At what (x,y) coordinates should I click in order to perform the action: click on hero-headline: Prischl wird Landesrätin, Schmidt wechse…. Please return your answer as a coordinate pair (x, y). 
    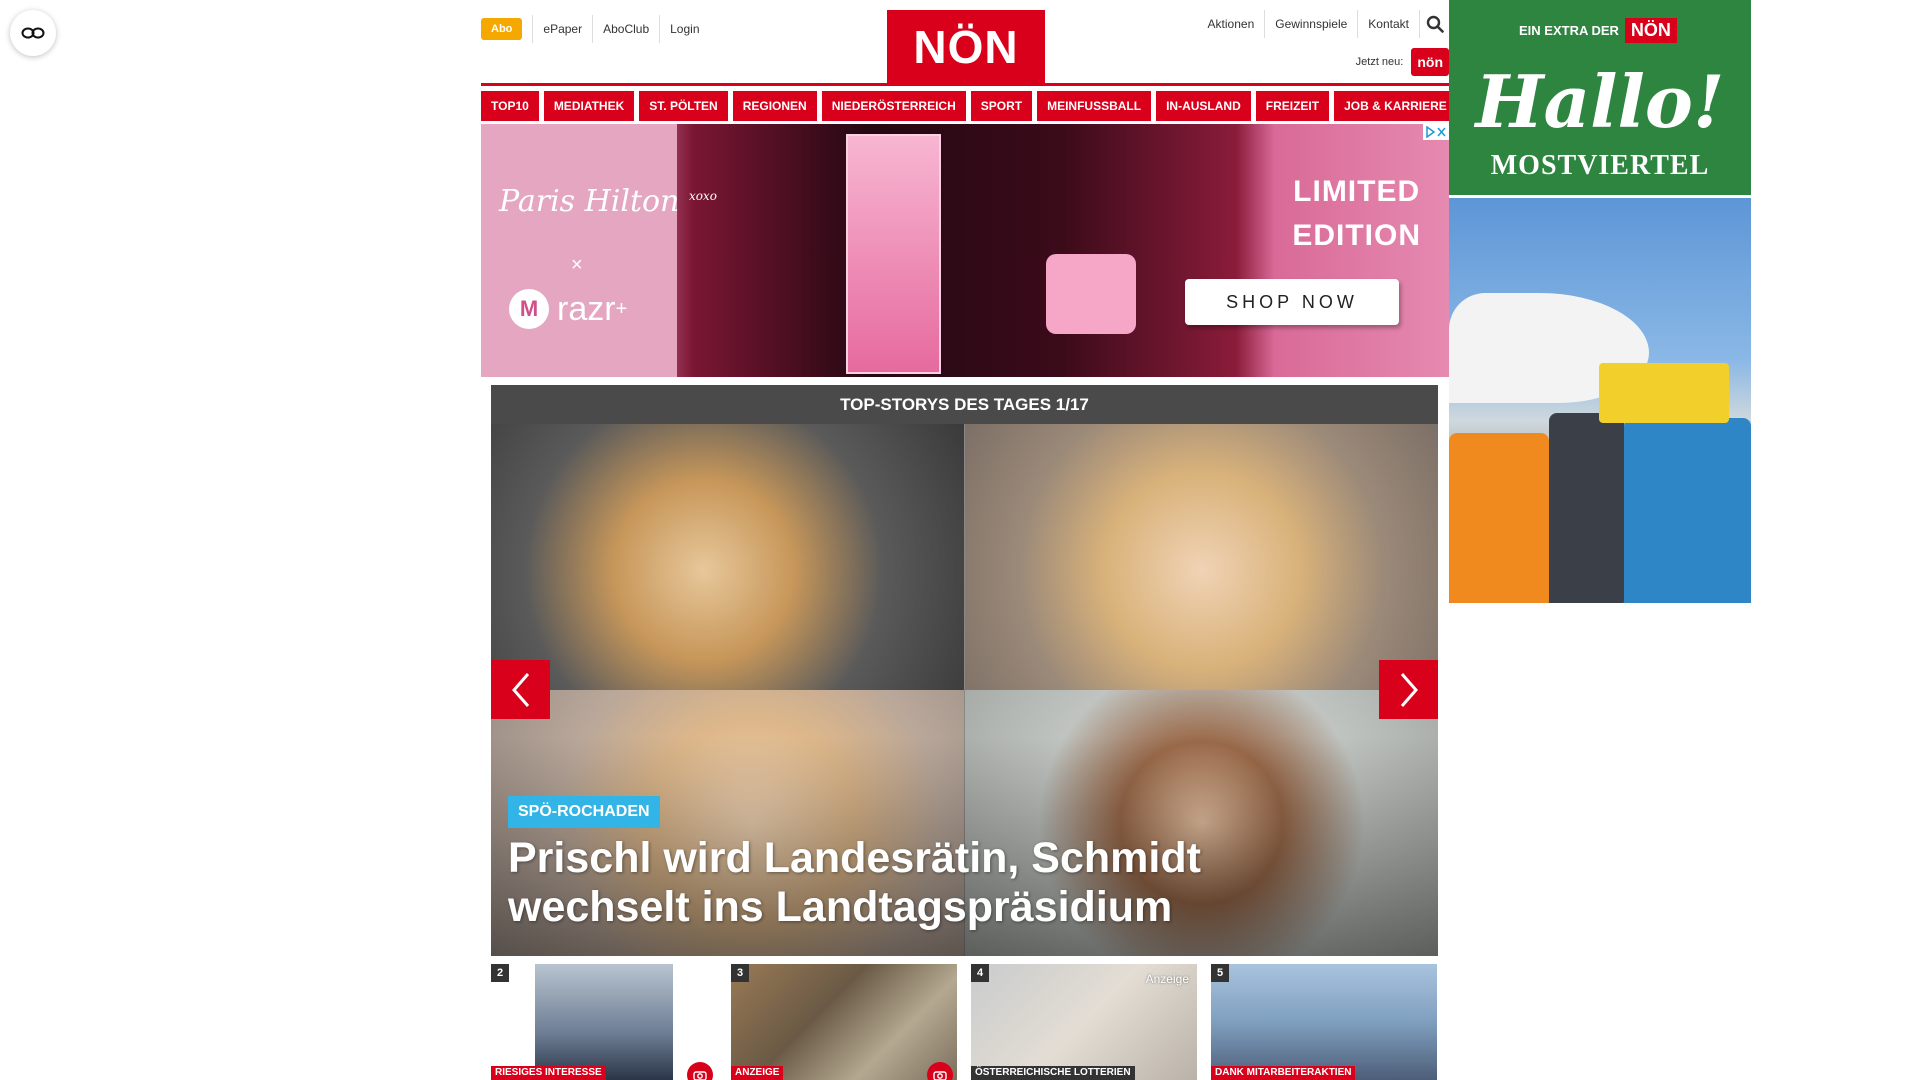
    Looking at the image, I should click on (888, 883).